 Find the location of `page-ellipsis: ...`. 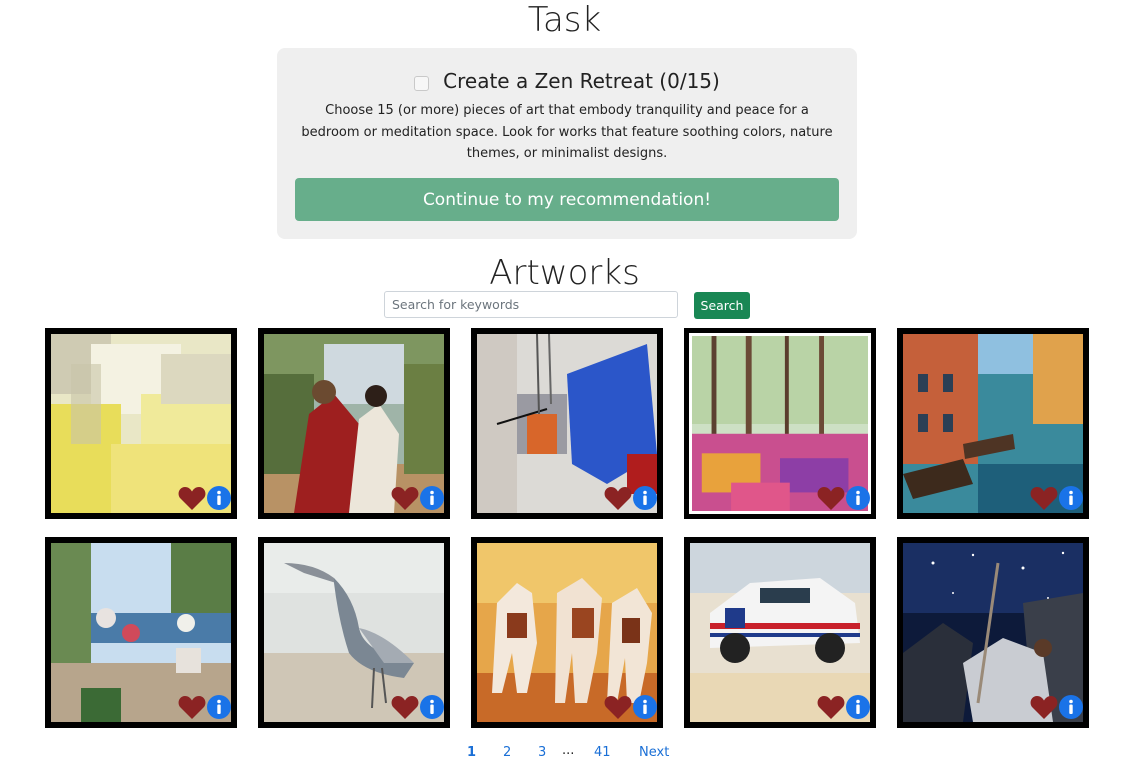

page-ellipsis: ... is located at coordinates (568, 750).